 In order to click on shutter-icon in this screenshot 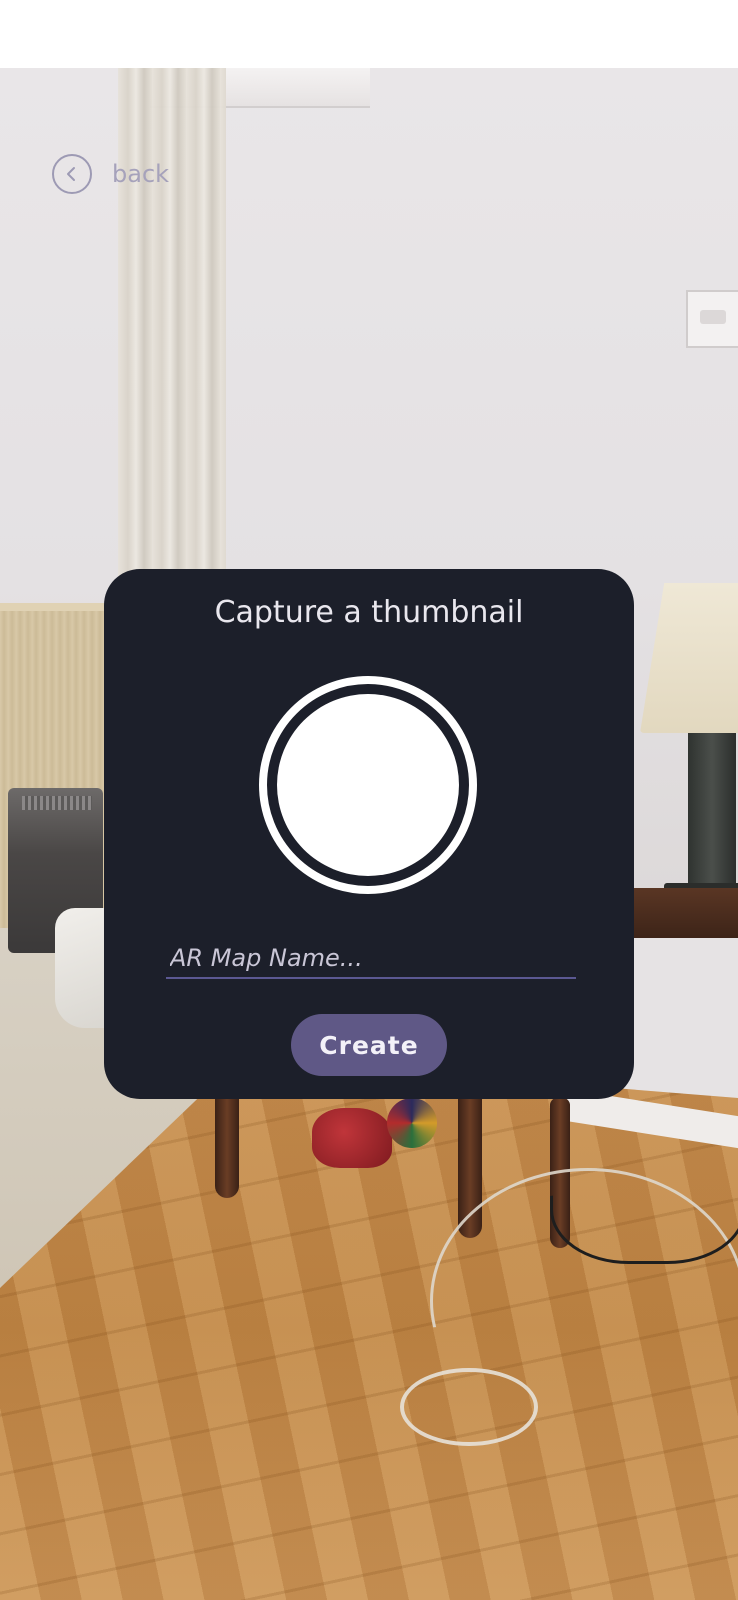, I will do `click(368, 785)`.